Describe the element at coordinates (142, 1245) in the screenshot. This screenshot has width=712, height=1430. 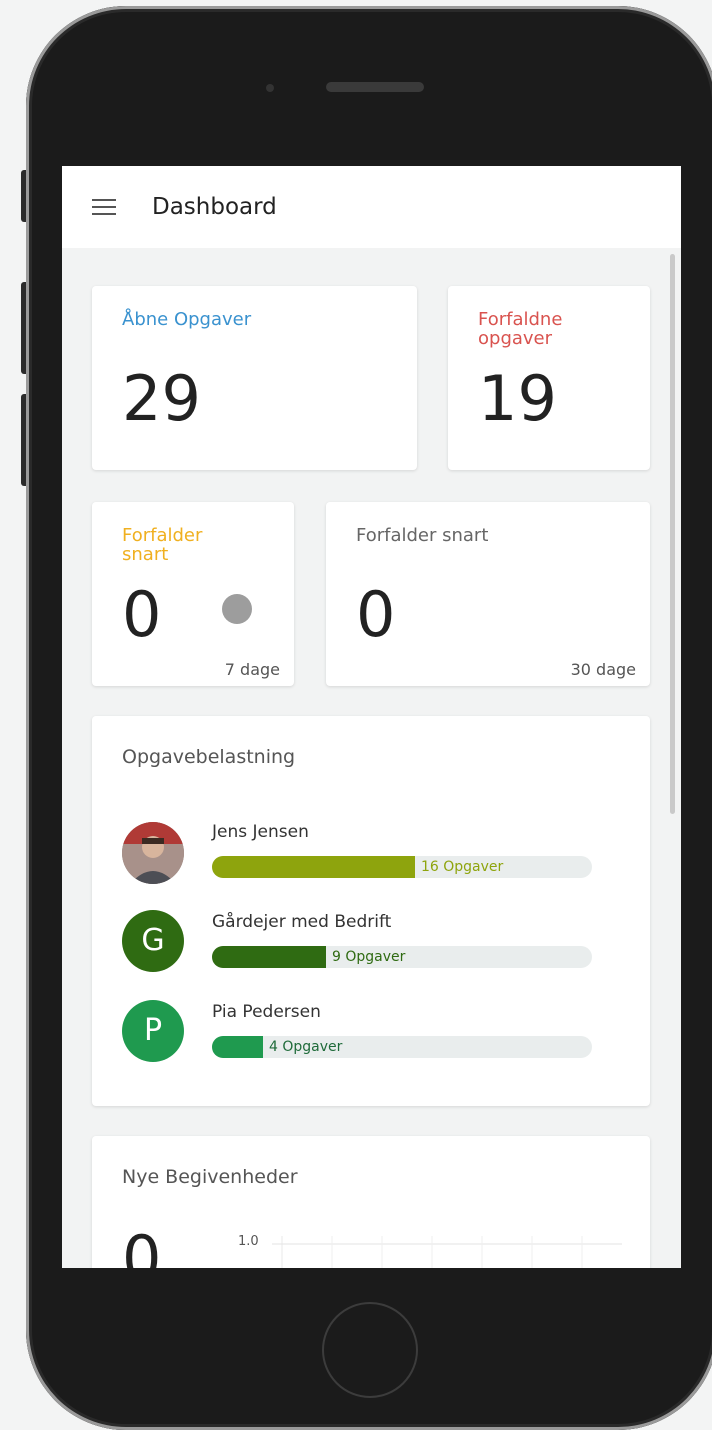
I see `new-events-value: 0` at that location.